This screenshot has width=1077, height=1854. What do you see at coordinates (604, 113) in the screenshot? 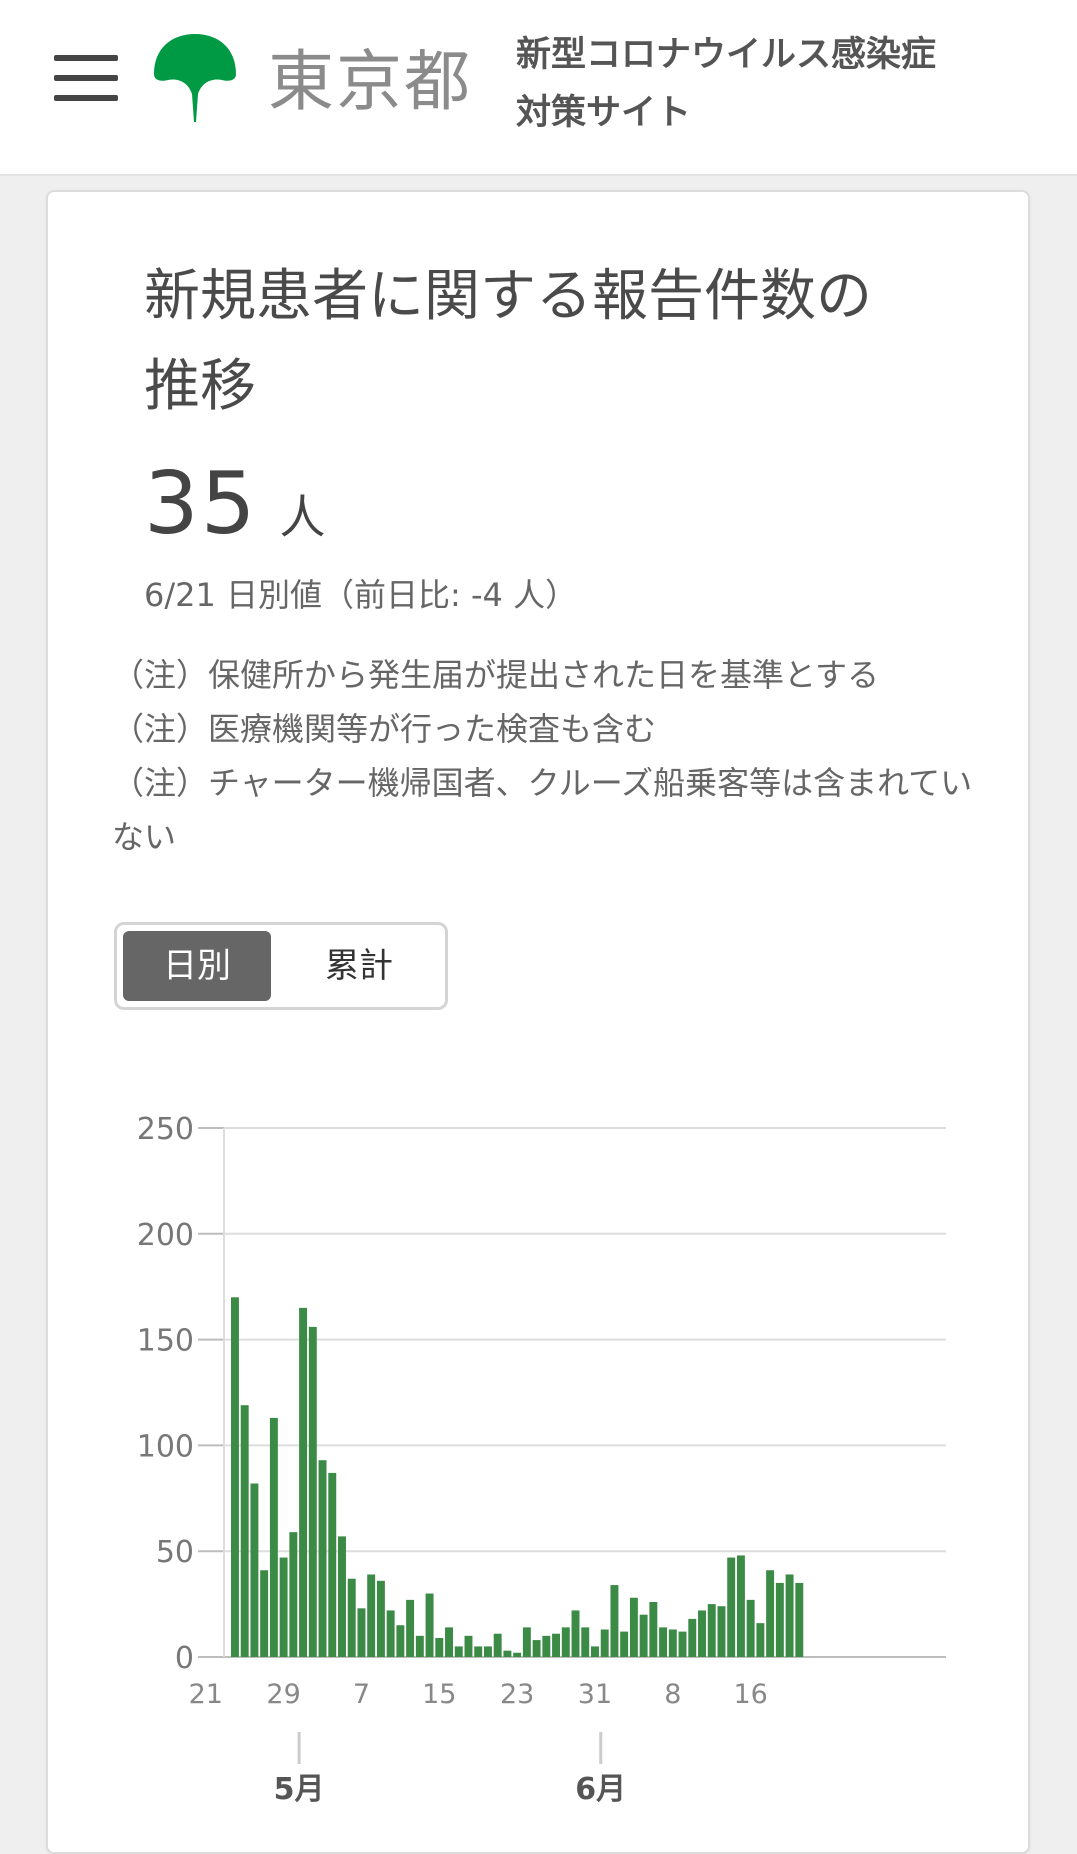
I see `site-title-line2: 対策サイト` at bounding box center [604, 113].